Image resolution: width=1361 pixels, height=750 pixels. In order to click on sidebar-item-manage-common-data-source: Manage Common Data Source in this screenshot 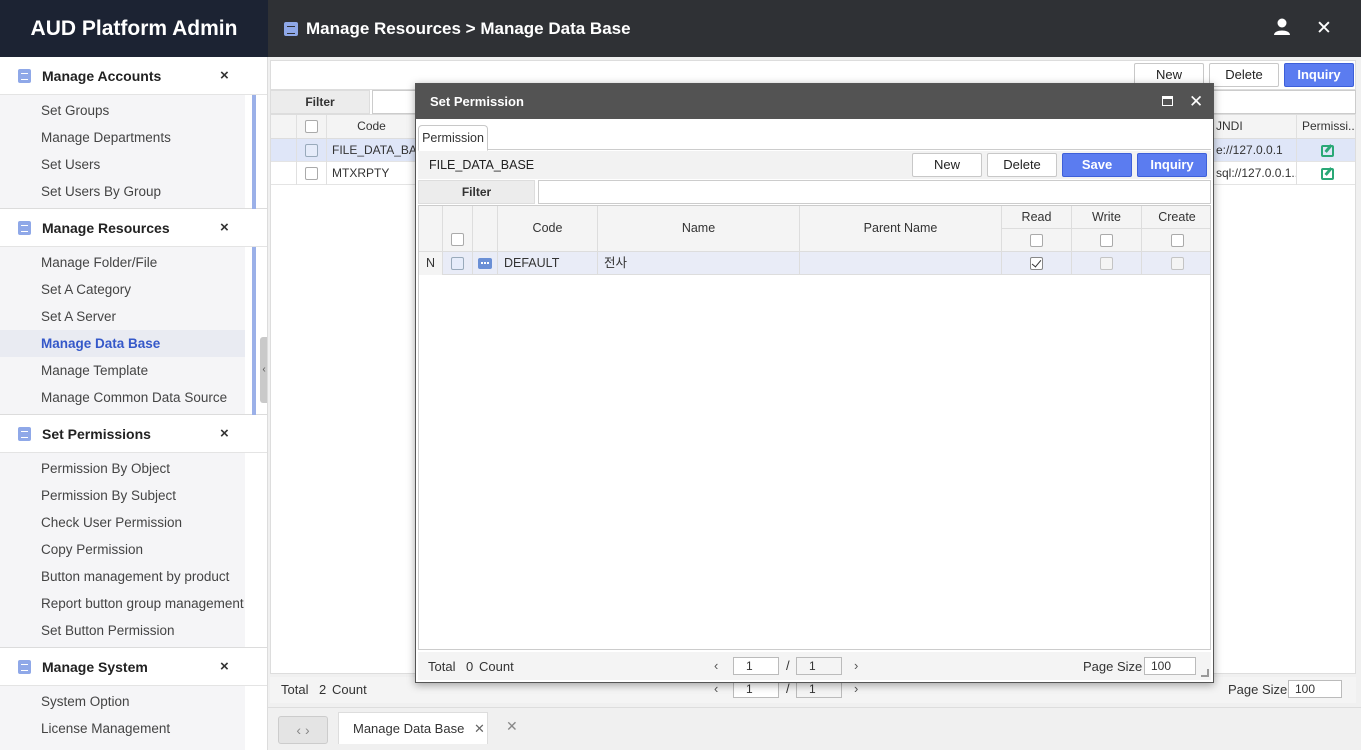, I will do `click(122, 397)`.